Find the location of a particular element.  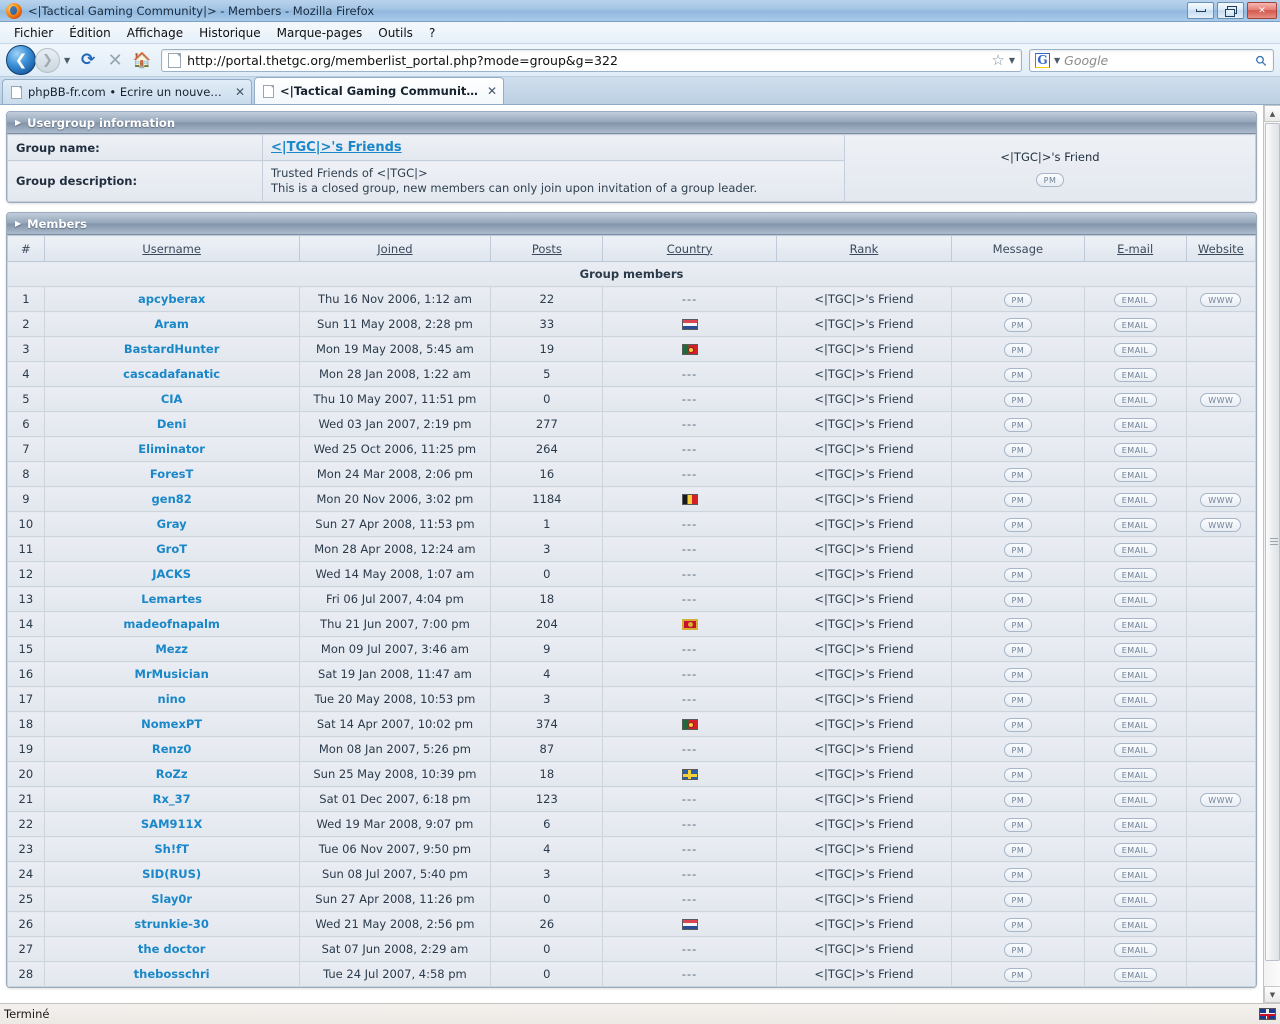

username-link: apcyberax is located at coordinates (171, 299).